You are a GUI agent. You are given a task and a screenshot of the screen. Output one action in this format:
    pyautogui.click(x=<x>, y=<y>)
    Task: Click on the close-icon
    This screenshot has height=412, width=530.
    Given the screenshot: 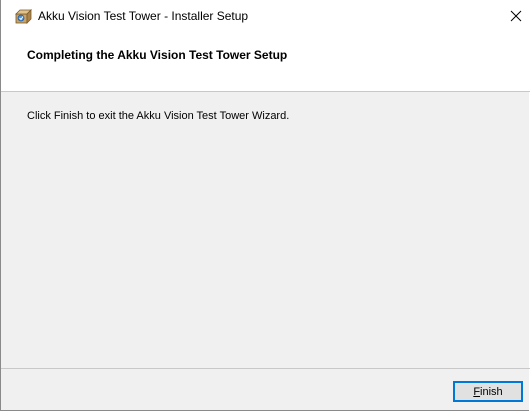 What is the action you would take?
    pyautogui.click(x=516, y=16)
    